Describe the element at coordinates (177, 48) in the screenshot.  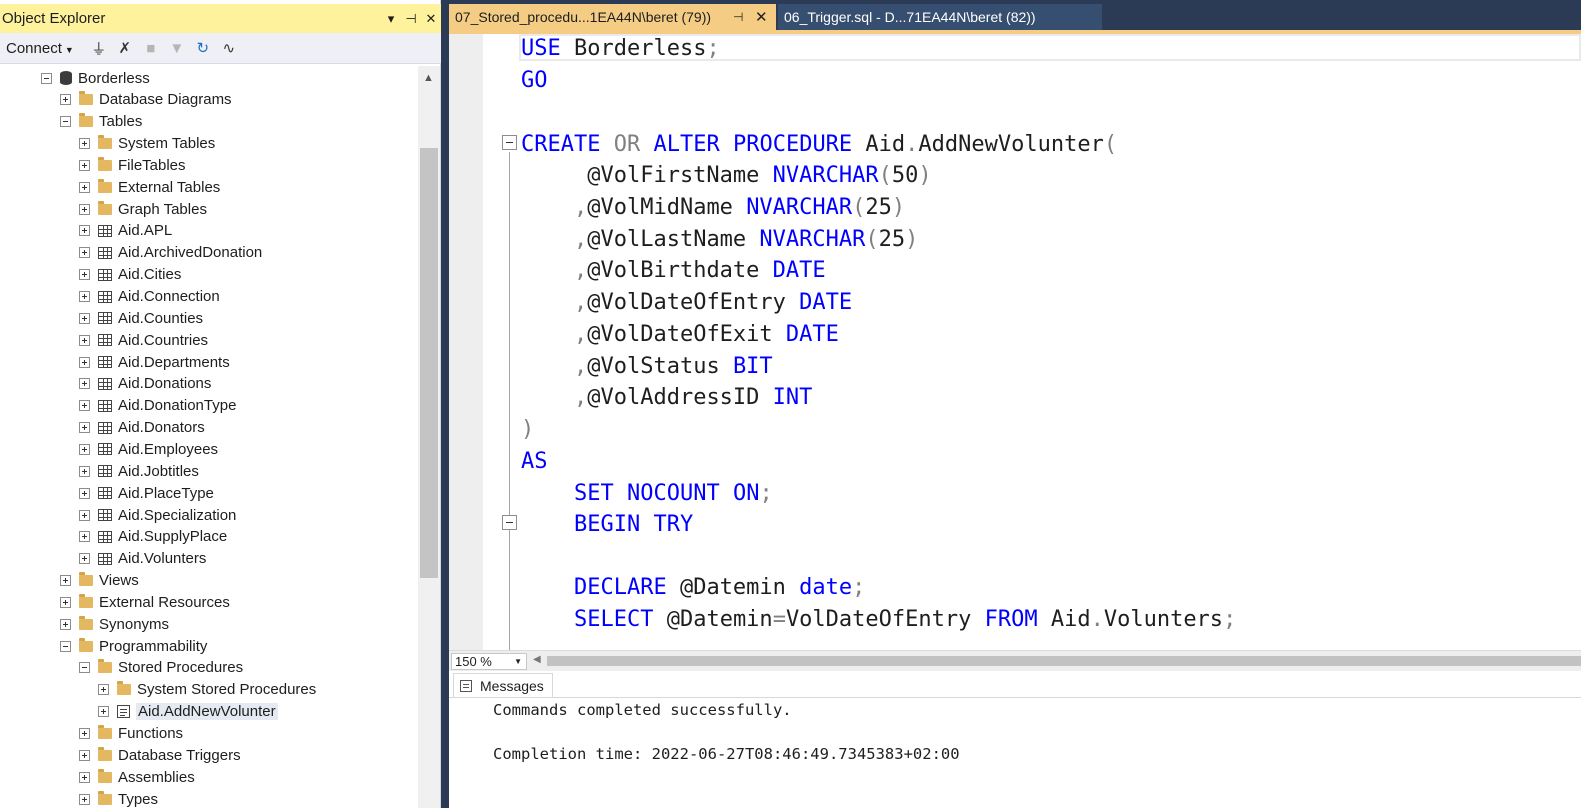
I see `filter-icon: ▼` at that location.